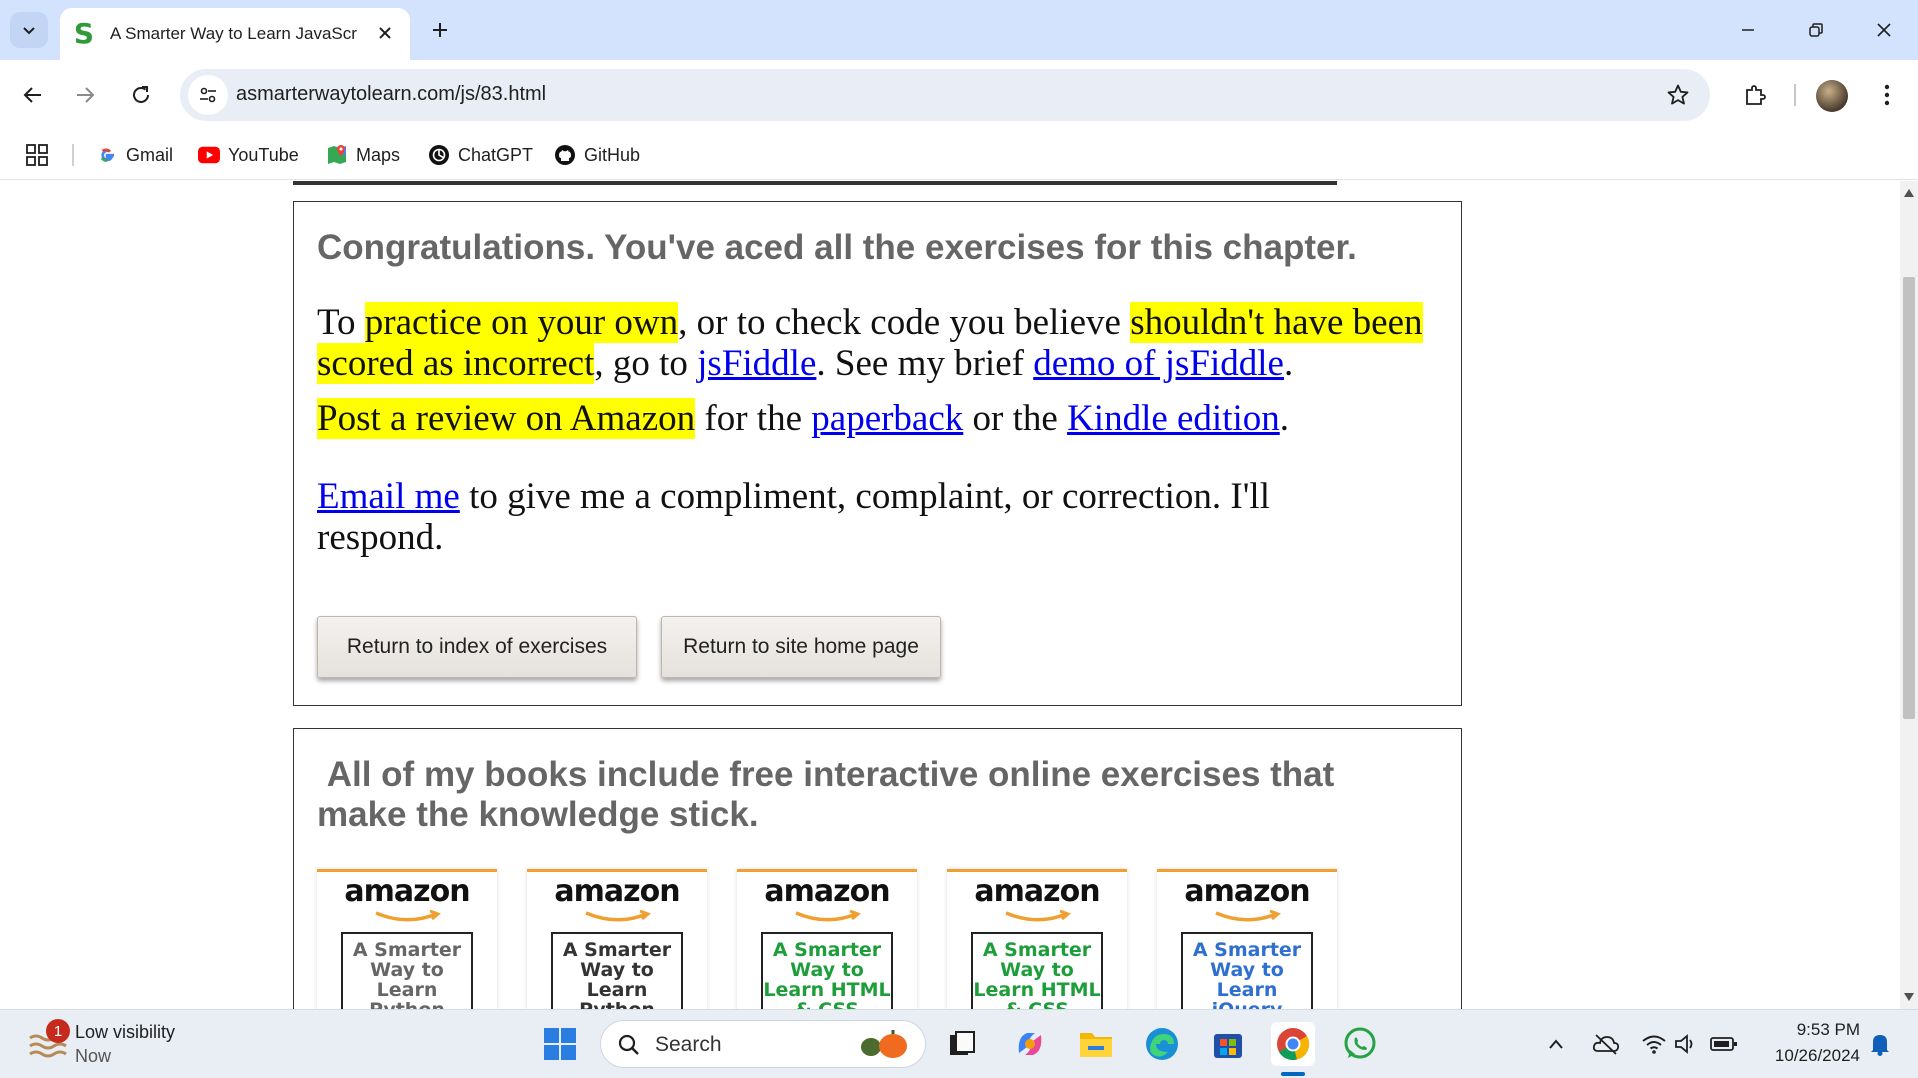 The image size is (1918, 1078). What do you see at coordinates (341, 322) in the screenshot?
I see `text: To` at bounding box center [341, 322].